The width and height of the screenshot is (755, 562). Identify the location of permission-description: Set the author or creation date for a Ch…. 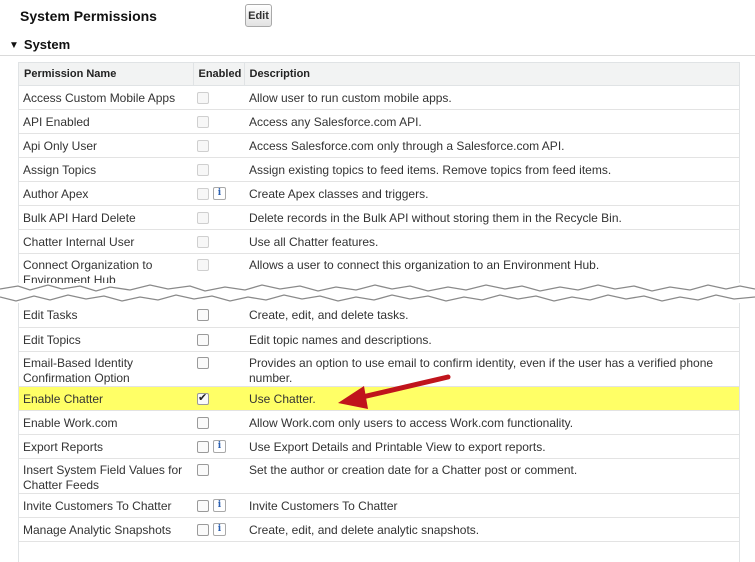
(413, 469).